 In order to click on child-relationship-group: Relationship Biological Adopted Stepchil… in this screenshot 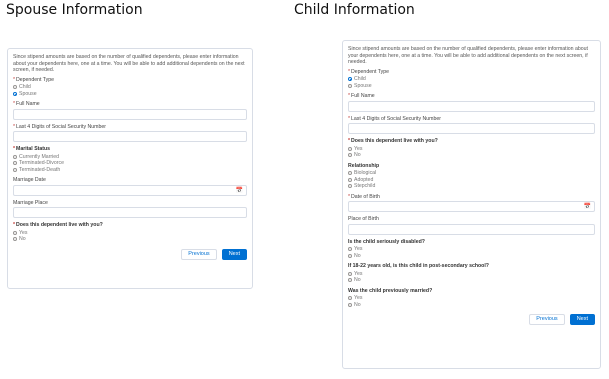, I will do `click(471, 176)`.